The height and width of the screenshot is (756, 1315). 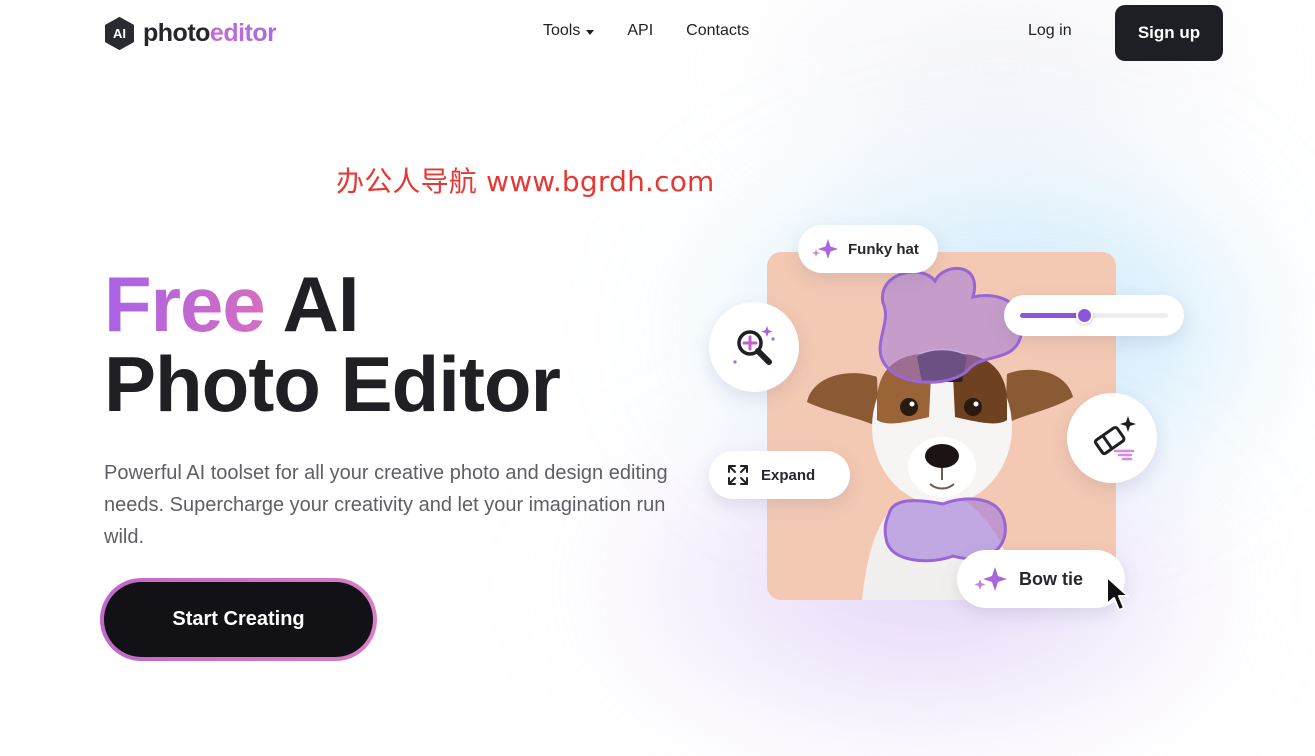 What do you see at coordinates (1052, 315) in the screenshot?
I see `slider-fill` at bounding box center [1052, 315].